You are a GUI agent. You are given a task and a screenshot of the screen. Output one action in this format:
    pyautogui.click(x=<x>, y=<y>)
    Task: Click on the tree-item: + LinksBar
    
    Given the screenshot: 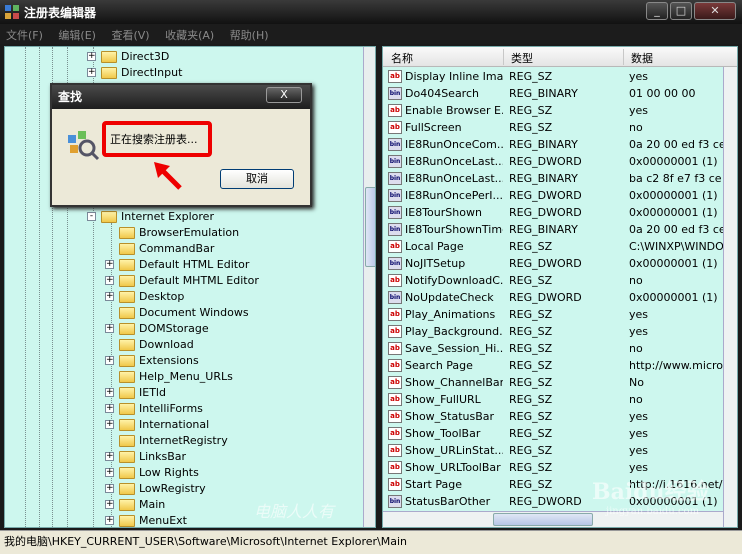 What is the action you would take?
    pyautogui.click(x=183, y=457)
    